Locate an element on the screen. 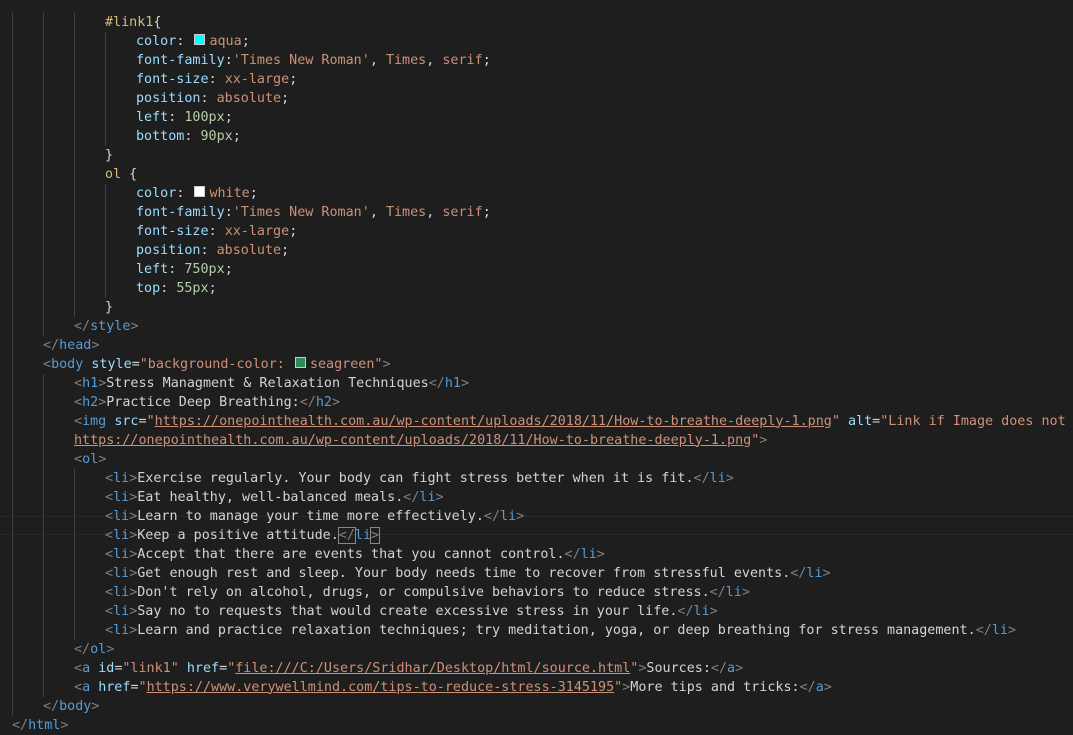 The image size is (1073, 735). code-line: color: aqua; is located at coordinates (193, 41).